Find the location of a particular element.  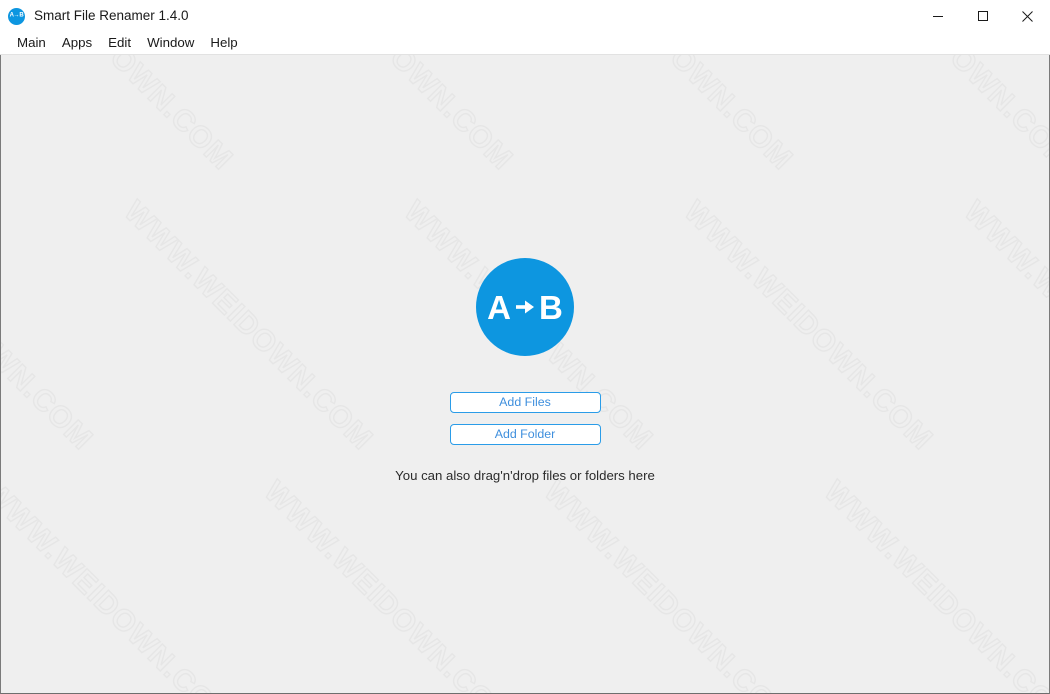

add-folder-button: Add Folder is located at coordinates (525, 434).